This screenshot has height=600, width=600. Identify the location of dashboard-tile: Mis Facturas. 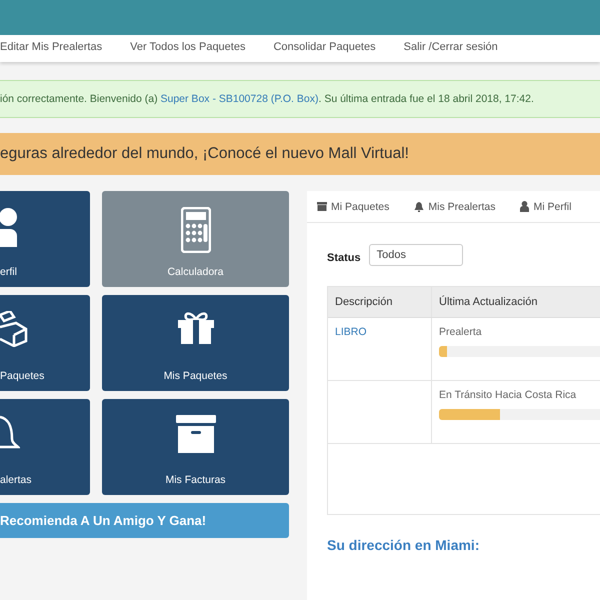
(195, 447).